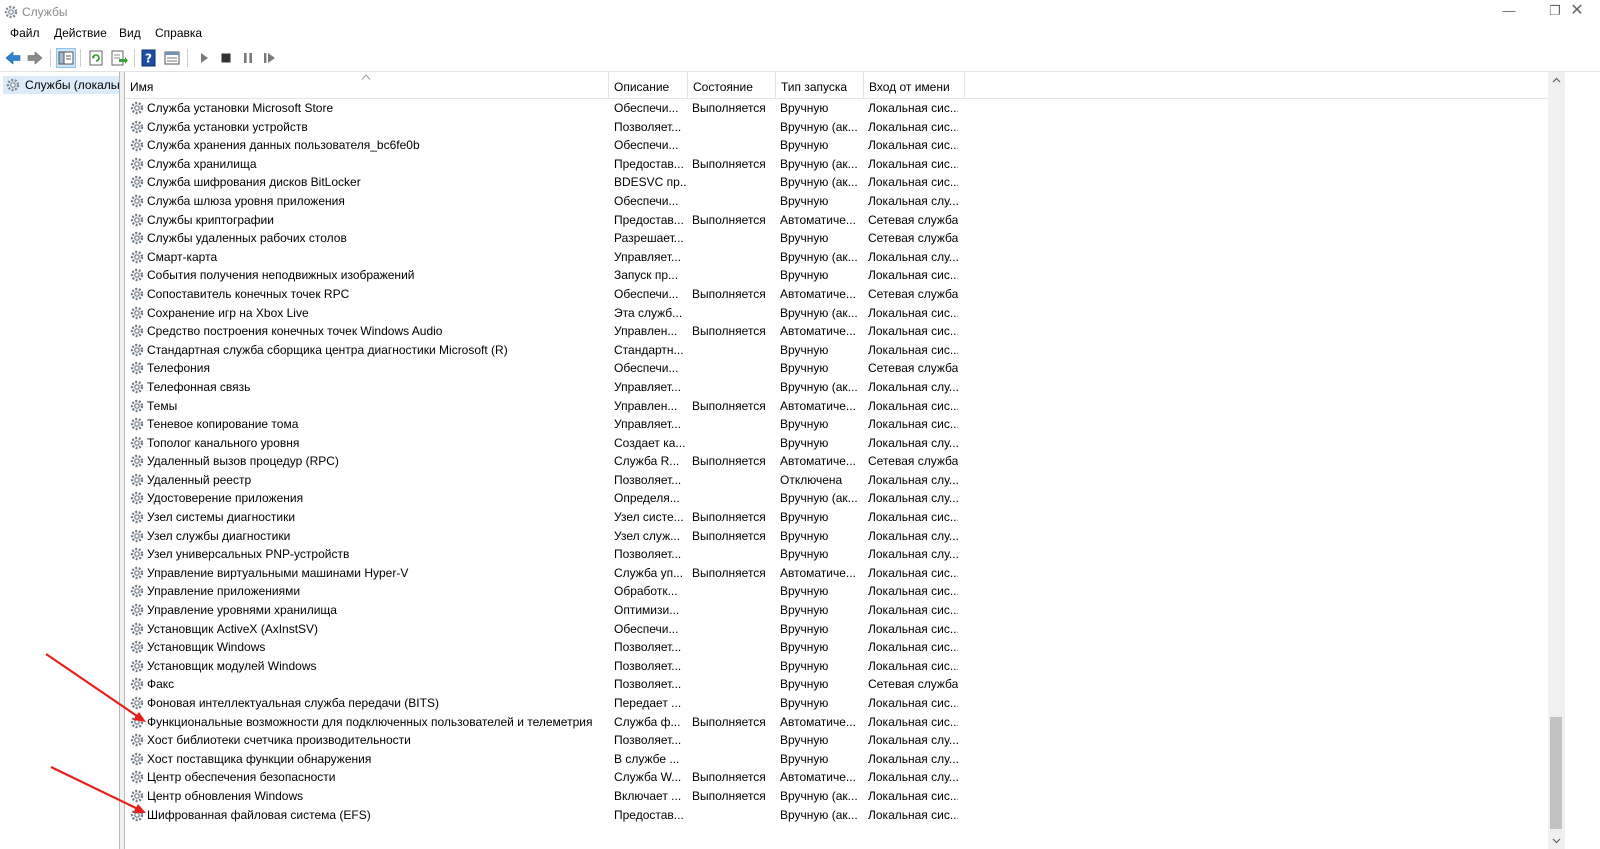 This screenshot has height=849, width=1600. Describe the element at coordinates (35, 58) in the screenshot. I see `forward-arrow-icon` at that location.